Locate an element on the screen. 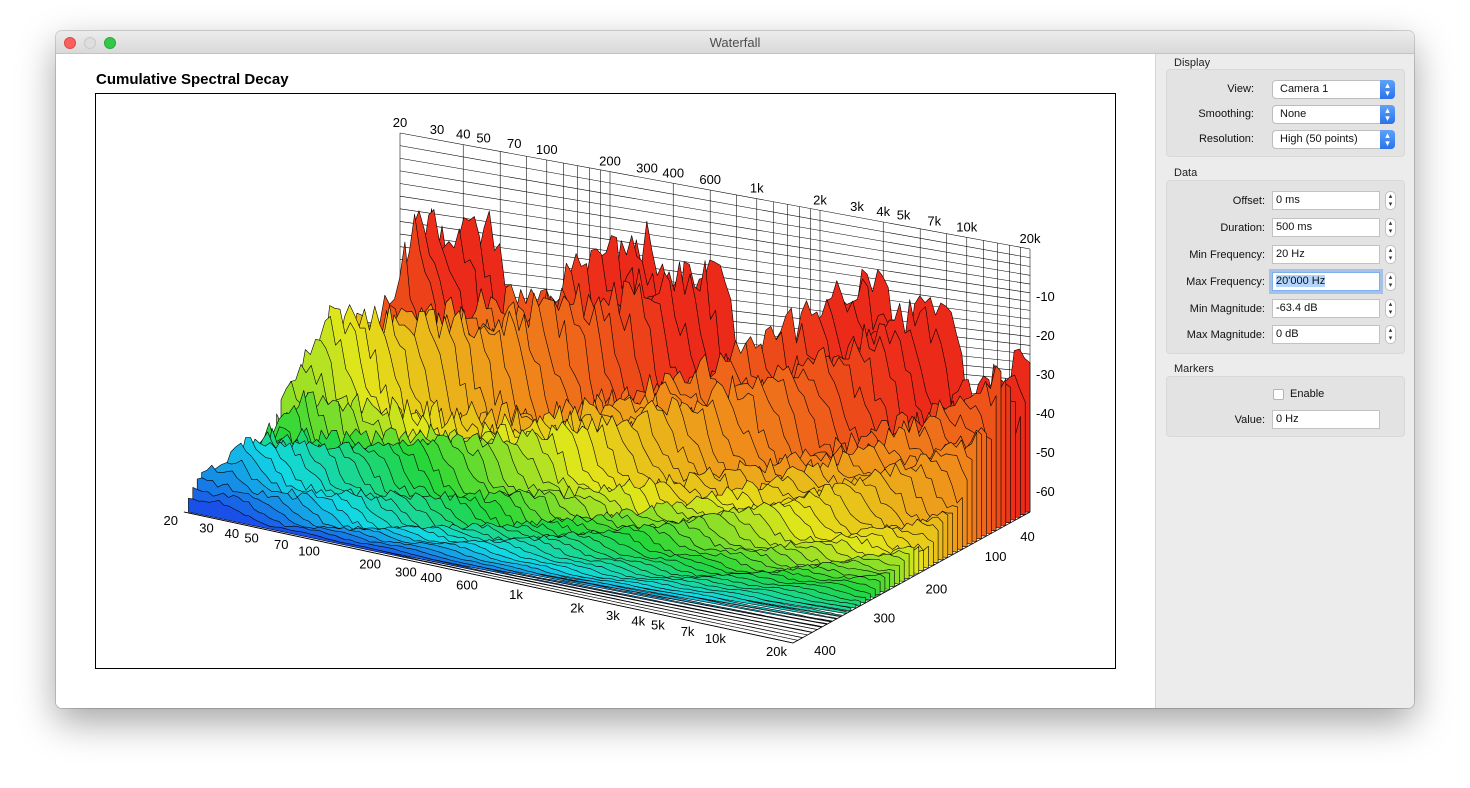  bottom-frequency-tick-label: 30 is located at coordinates (206, 528).